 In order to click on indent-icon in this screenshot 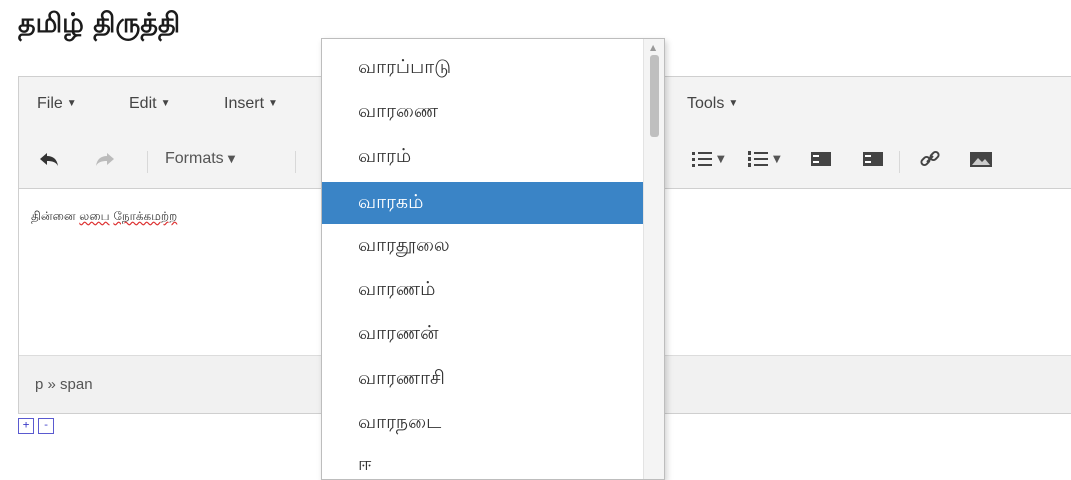, I will do `click(873, 159)`.